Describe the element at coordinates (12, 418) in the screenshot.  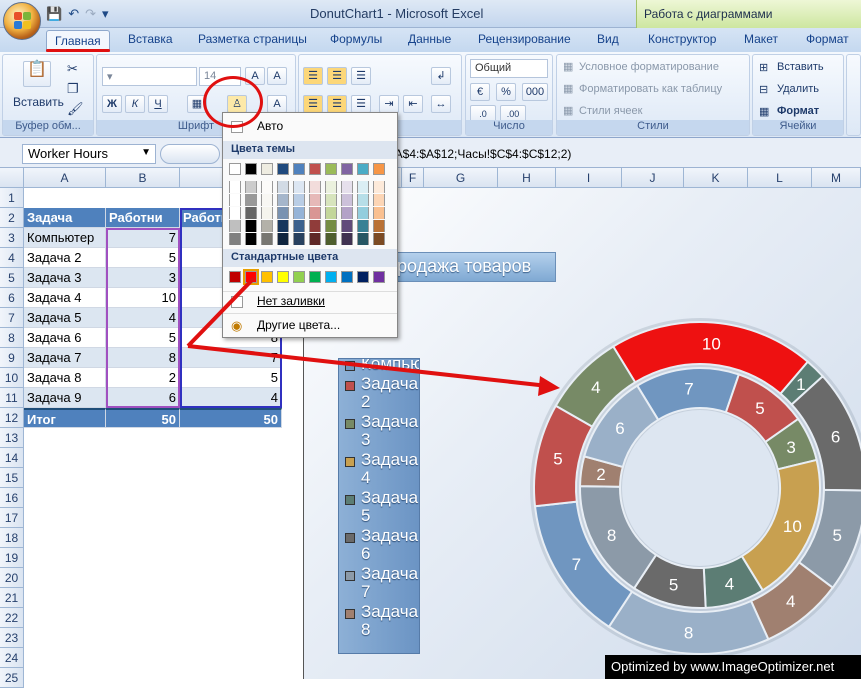
I see `row-header: 12` at that location.